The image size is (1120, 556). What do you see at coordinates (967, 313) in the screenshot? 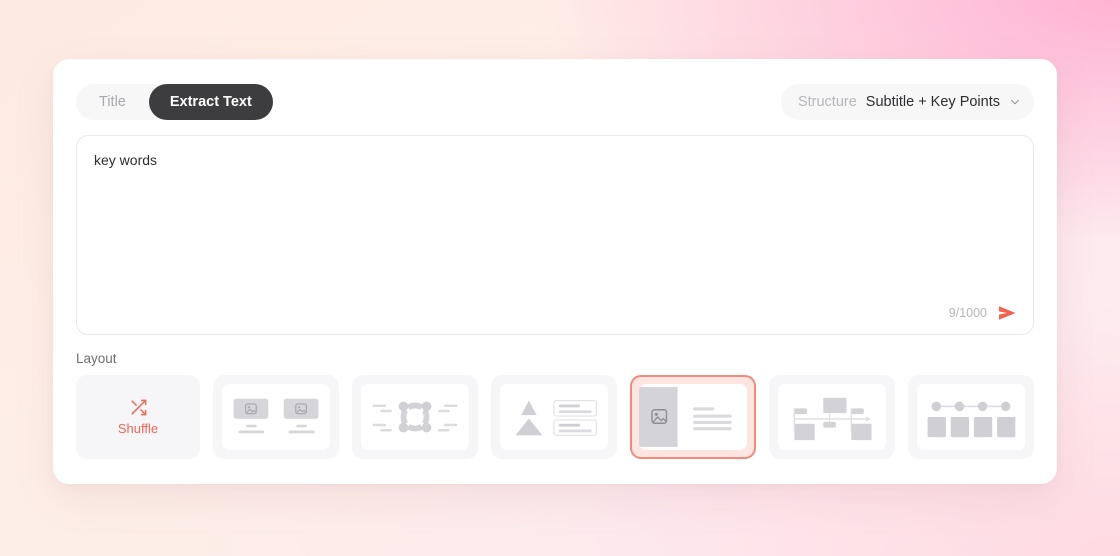
I see `character-counter: 9/1000` at bounding box center [967, 313].